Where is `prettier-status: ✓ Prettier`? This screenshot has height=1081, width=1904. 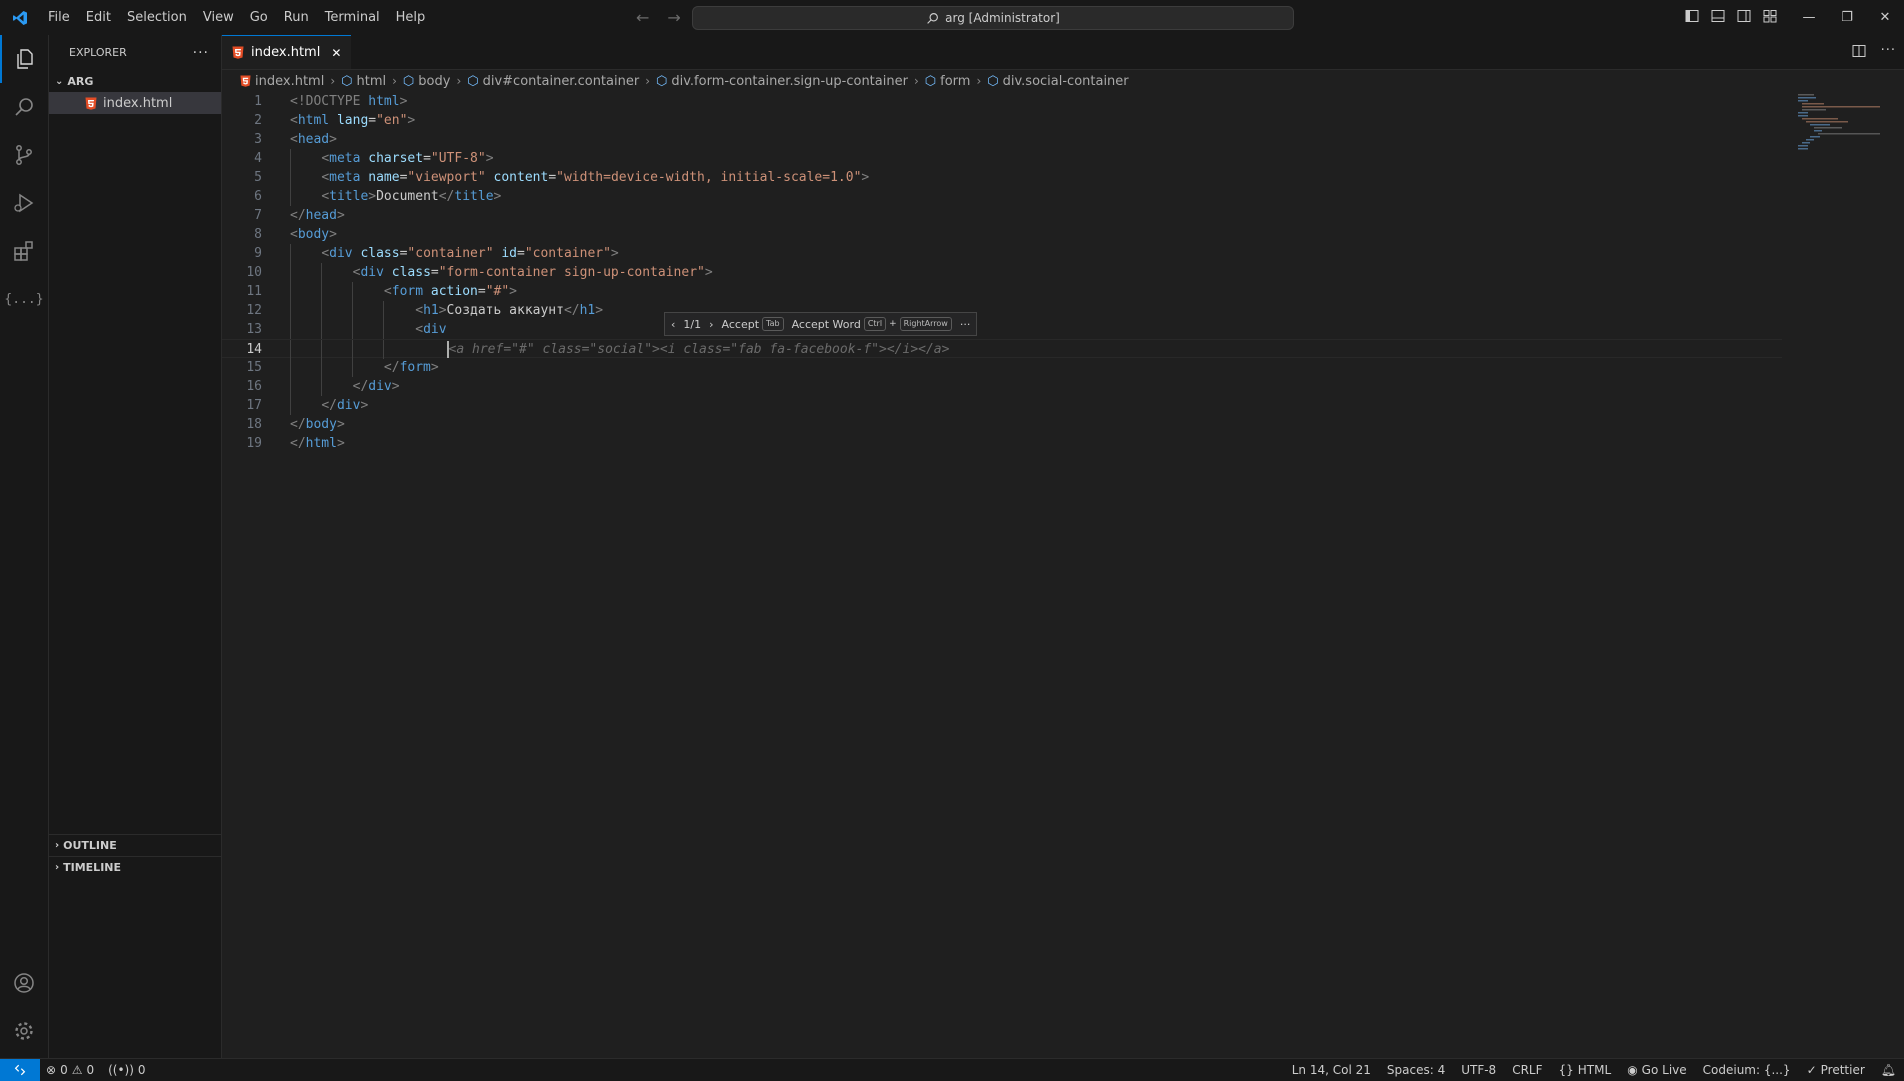 prettier-status: ✓ Prettier is located at coordinates (1836, 1070).